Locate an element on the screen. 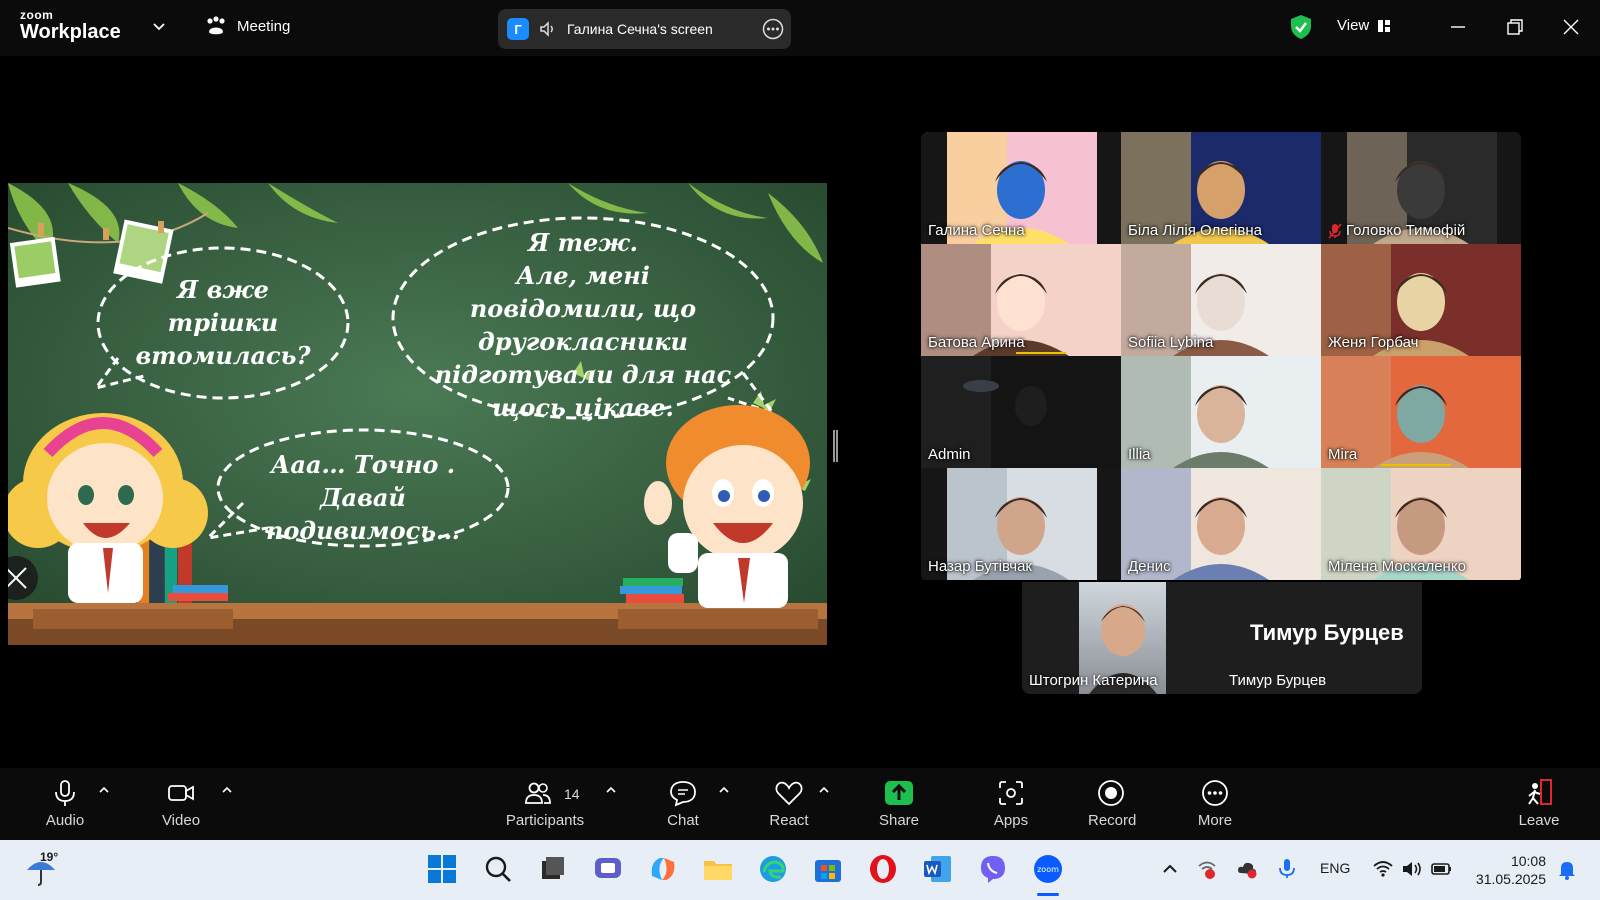  bubble-line: другокласники is located at coordinates (583, 341).